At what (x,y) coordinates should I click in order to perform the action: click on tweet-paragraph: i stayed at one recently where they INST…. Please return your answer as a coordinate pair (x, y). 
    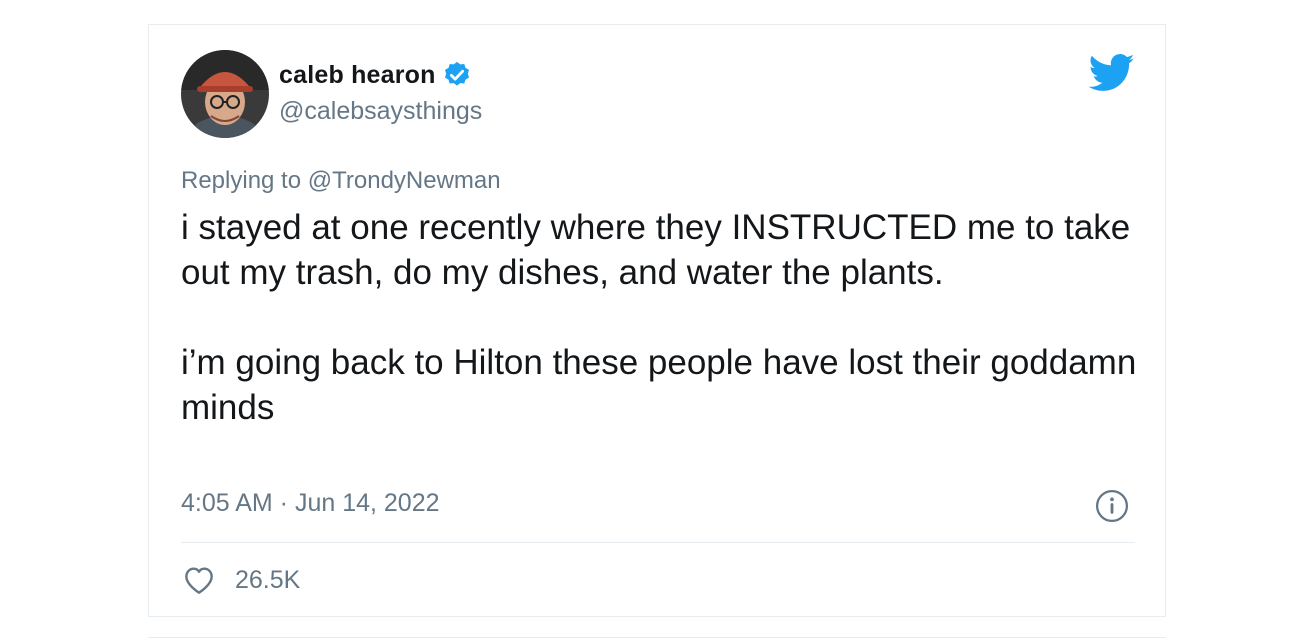
    Looking at the image, I should click on (656, 250).